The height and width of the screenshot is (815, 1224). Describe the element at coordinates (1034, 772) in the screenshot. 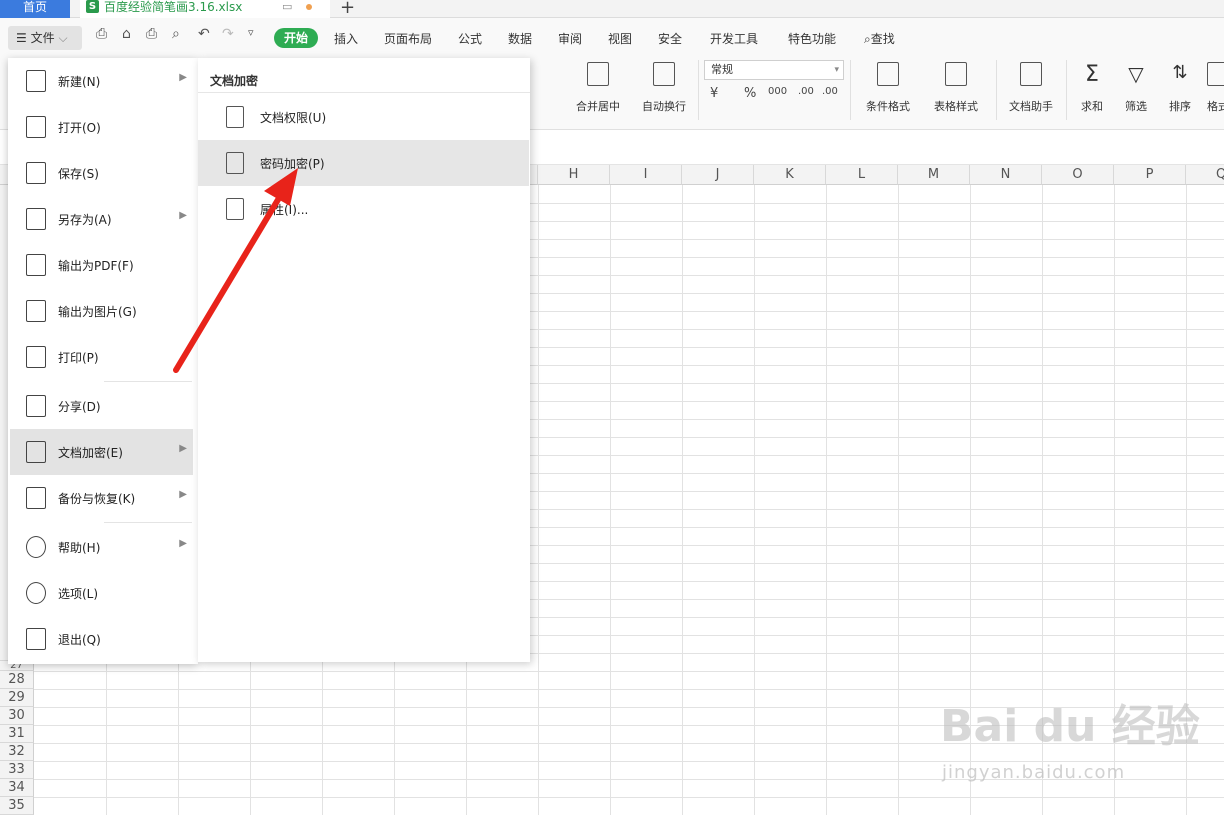

I see `watermark-url: jingyan.baidu.com` at that location.